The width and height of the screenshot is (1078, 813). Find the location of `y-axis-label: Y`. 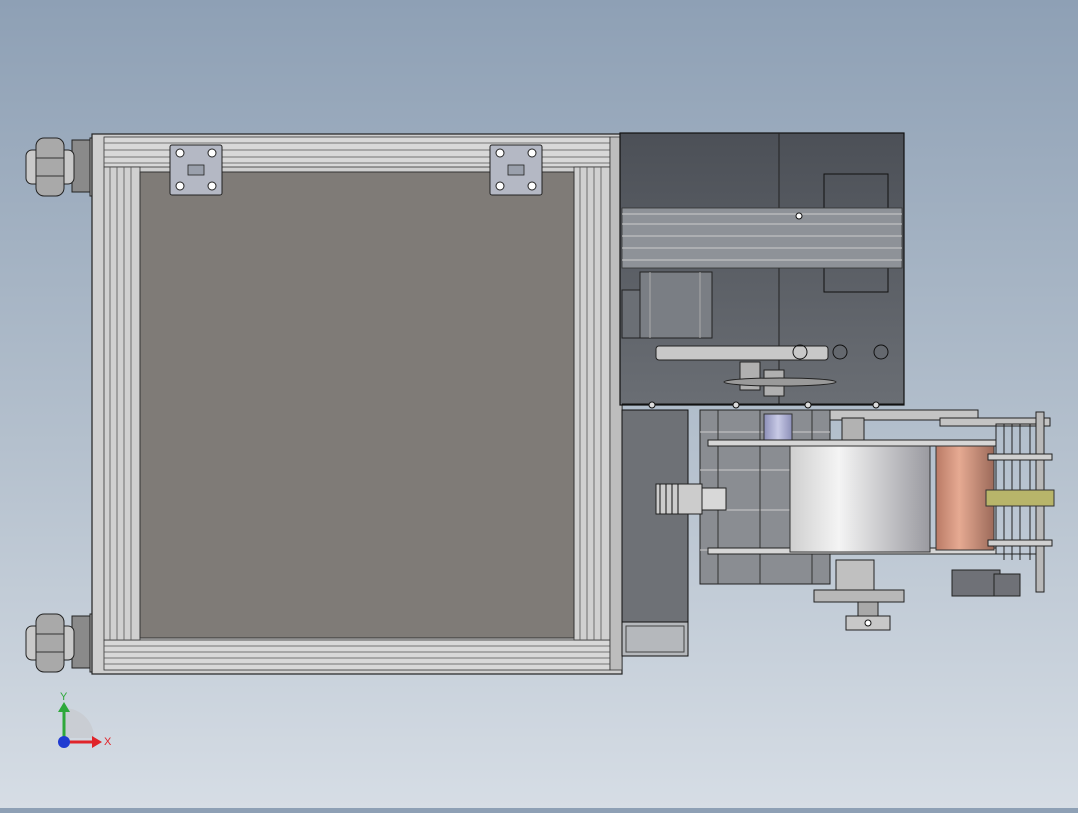

y-axis-label: Y is located at coordinates (64, 697).